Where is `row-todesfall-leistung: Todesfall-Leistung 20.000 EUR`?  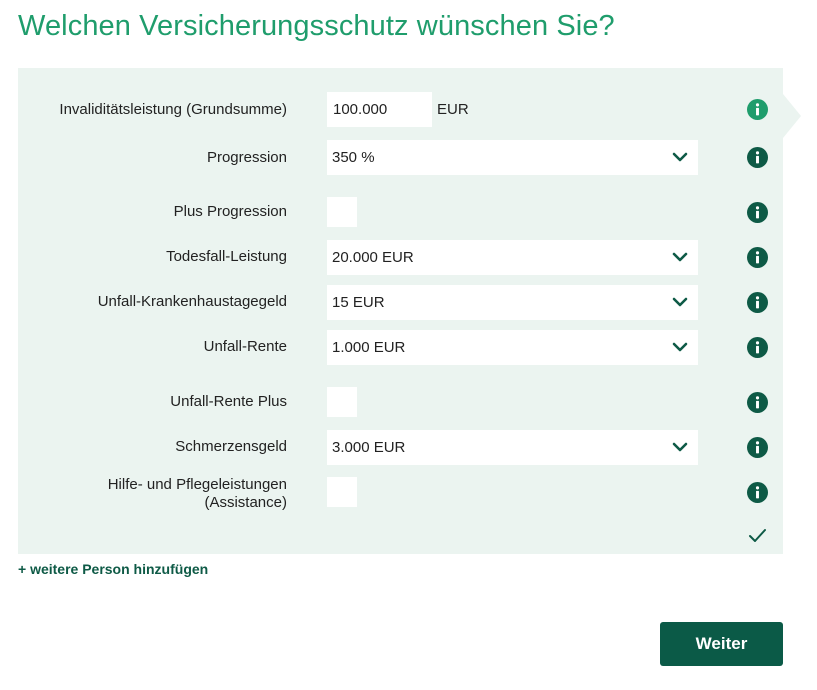 row-todesfall-leistung: Todesfall-Leistung 20.000 EUR is located at coordinates (400, 257).